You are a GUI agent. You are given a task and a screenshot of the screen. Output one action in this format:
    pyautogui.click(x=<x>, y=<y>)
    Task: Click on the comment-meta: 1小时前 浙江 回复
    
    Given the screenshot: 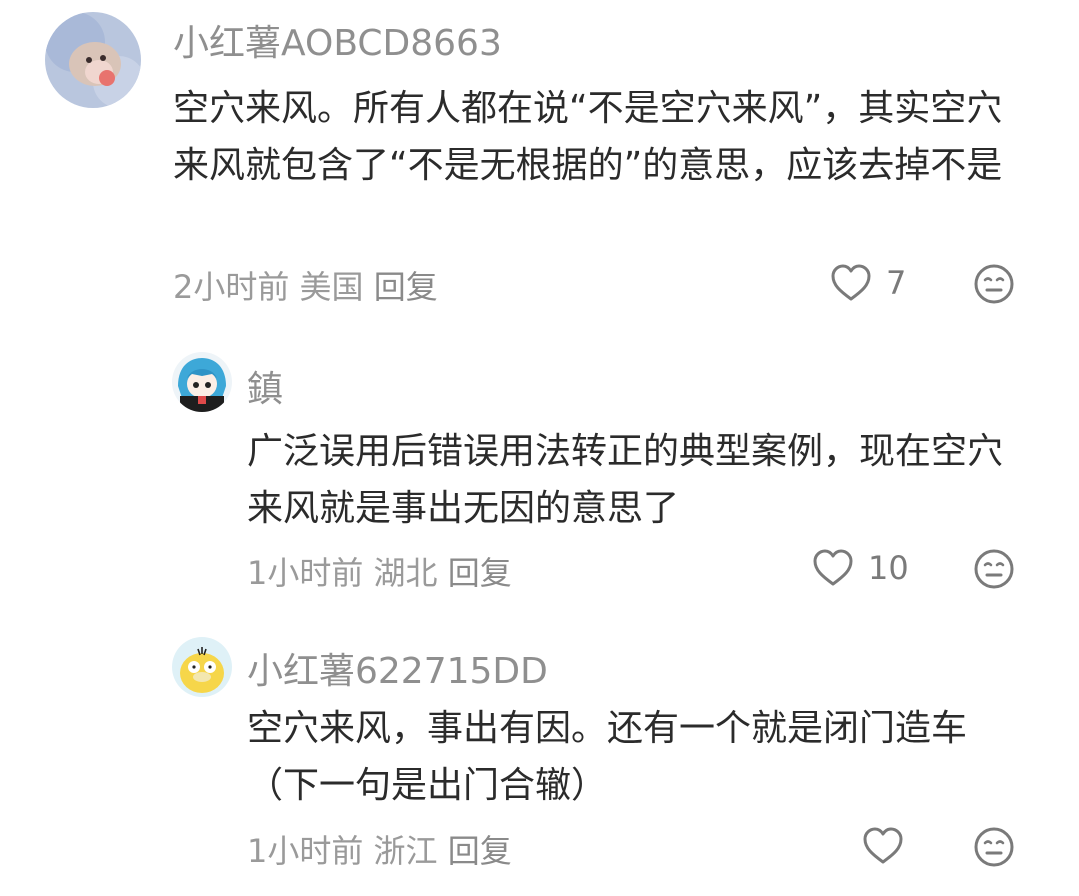 What is the action you would take?
    pyautogui.click(x=379, y=849)
    